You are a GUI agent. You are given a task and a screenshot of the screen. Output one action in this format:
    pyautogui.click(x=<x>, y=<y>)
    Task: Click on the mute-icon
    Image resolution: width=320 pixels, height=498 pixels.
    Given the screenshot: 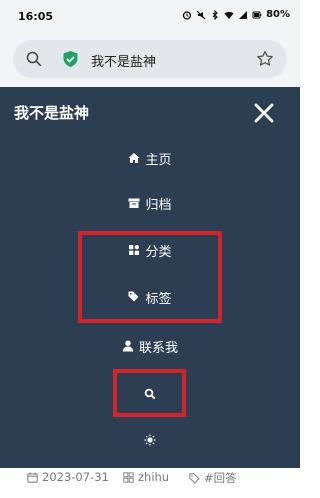 What is the action you would take?
    pyautogui.click(x=201, y=14)
    